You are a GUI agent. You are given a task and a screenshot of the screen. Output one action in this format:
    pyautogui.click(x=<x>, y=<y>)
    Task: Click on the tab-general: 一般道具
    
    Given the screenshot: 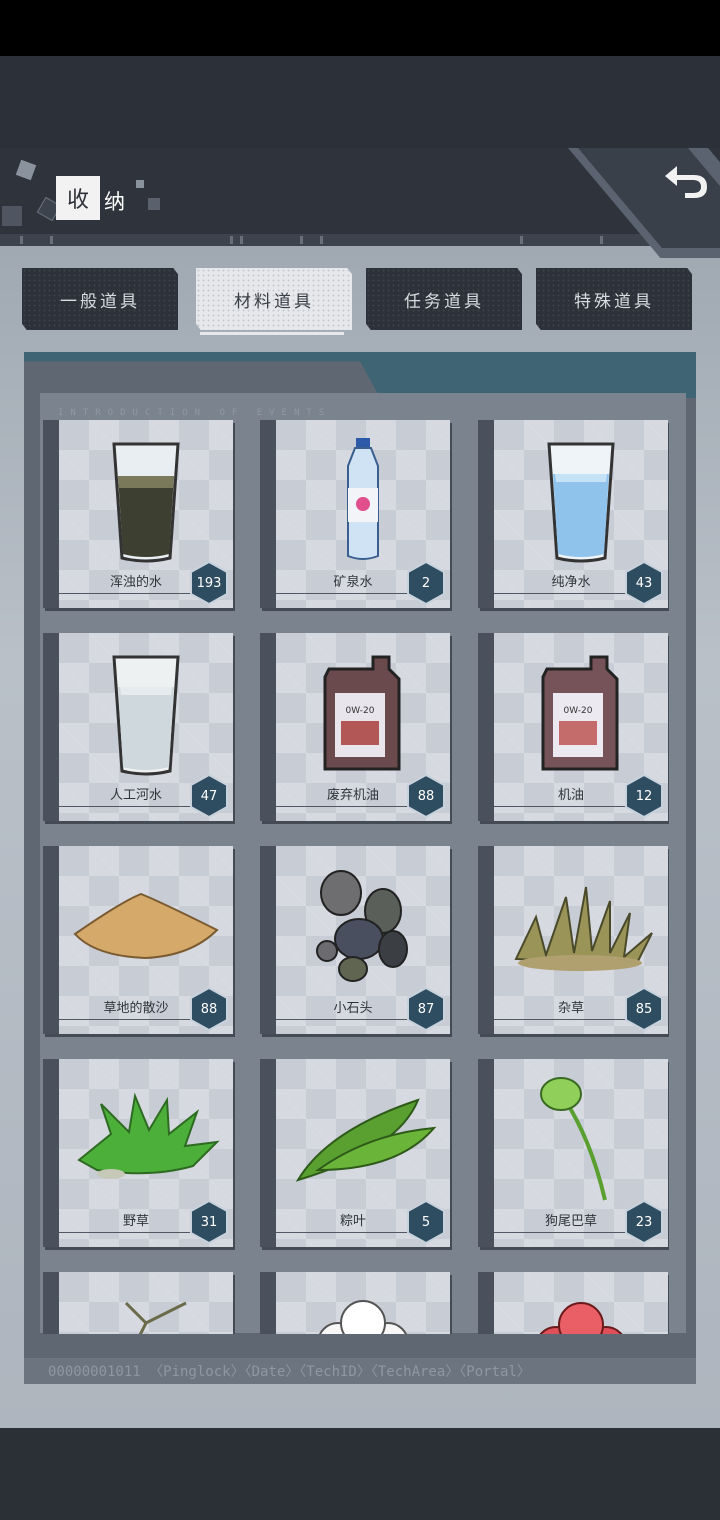 What is the action you would take?
    pyautogui.click(x=100, y=299)
    